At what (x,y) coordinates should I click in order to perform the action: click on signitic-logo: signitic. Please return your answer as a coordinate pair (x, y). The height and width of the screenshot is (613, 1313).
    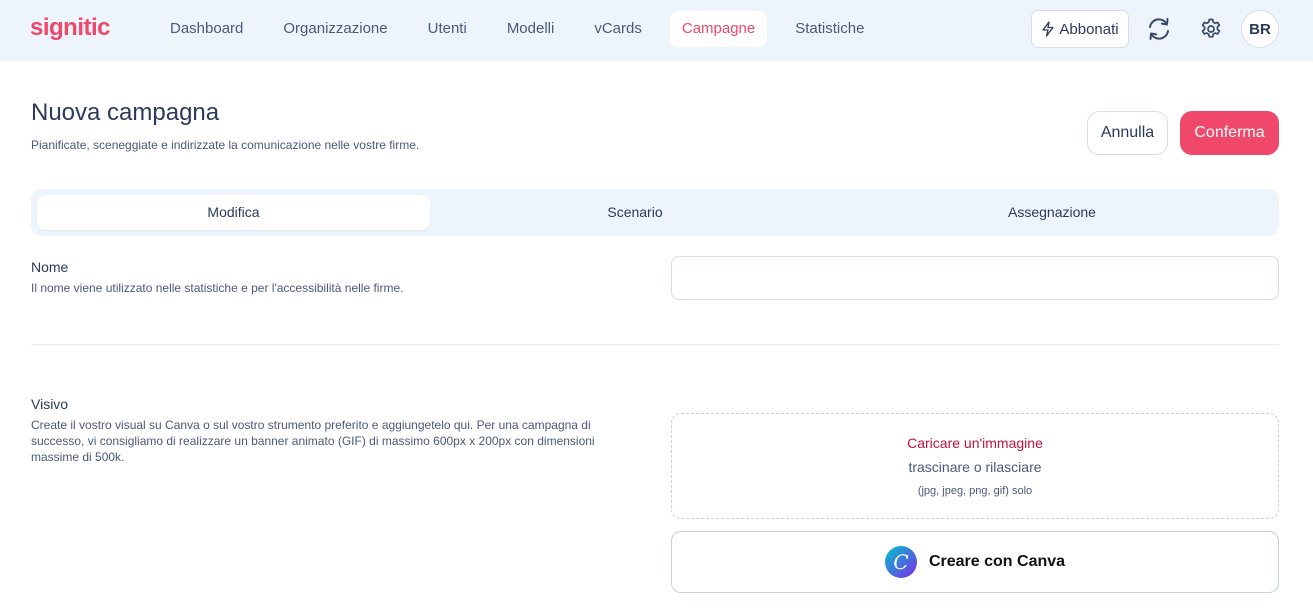
    Looking at the image, I should click on (70, 28).